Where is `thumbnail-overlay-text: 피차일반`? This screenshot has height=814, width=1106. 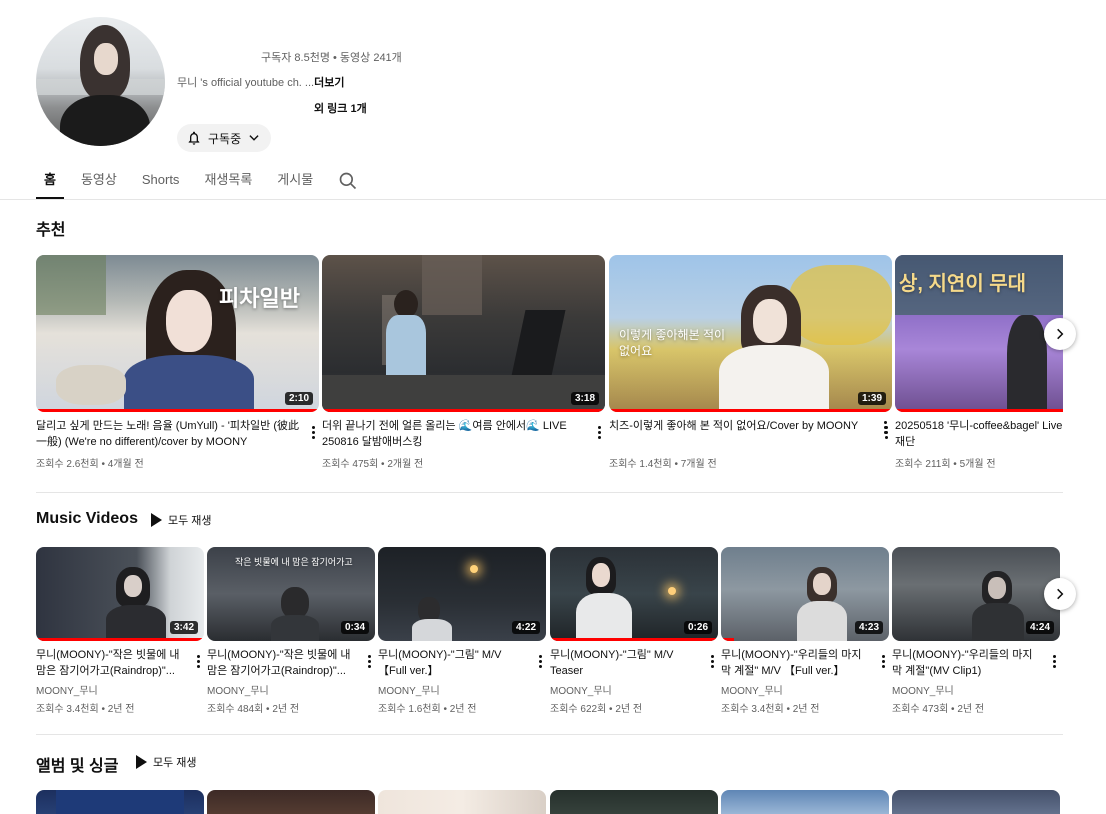 thumbnail-overlay-text: 피차일반 is located at coordinates (259, 298).